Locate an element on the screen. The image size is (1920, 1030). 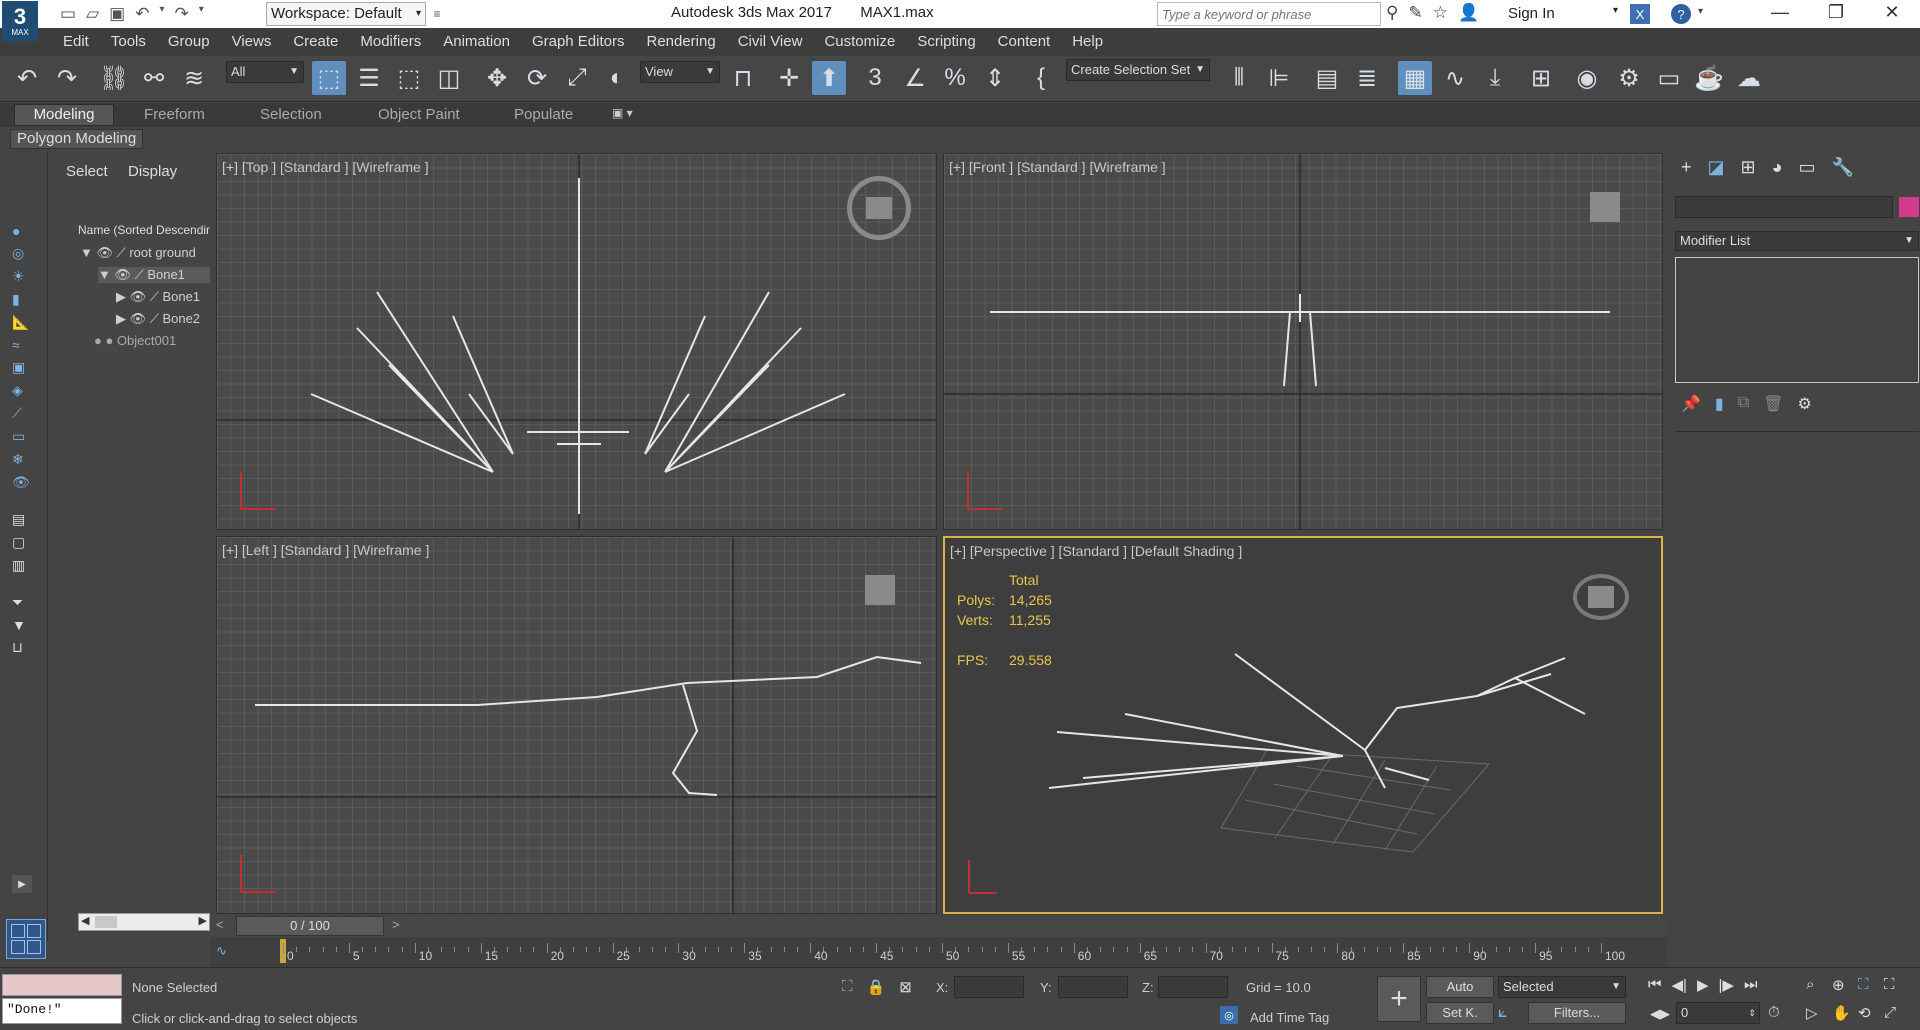
create-tab-icon: + is located at coordinates (1686, 167).